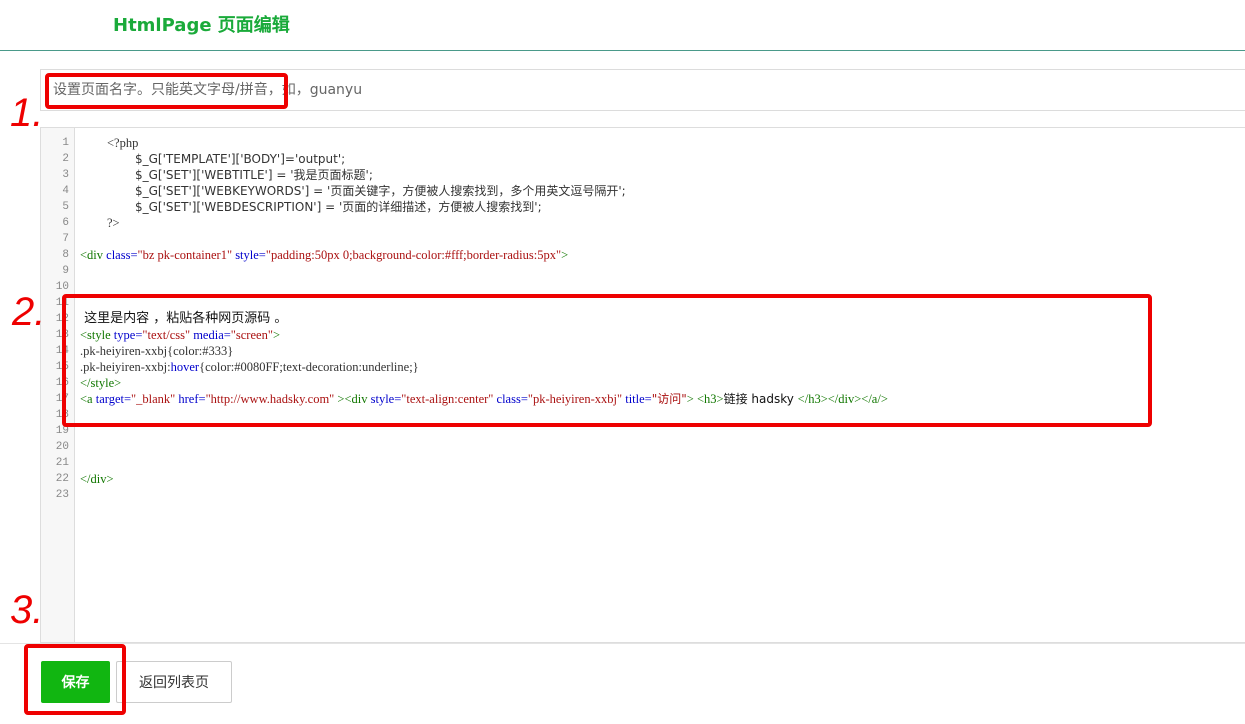 This screenshot has width=1245, height=724. Describe the element at coordinates (708, 399) in the screenshot. I see `code-token: <h3>` at that location.